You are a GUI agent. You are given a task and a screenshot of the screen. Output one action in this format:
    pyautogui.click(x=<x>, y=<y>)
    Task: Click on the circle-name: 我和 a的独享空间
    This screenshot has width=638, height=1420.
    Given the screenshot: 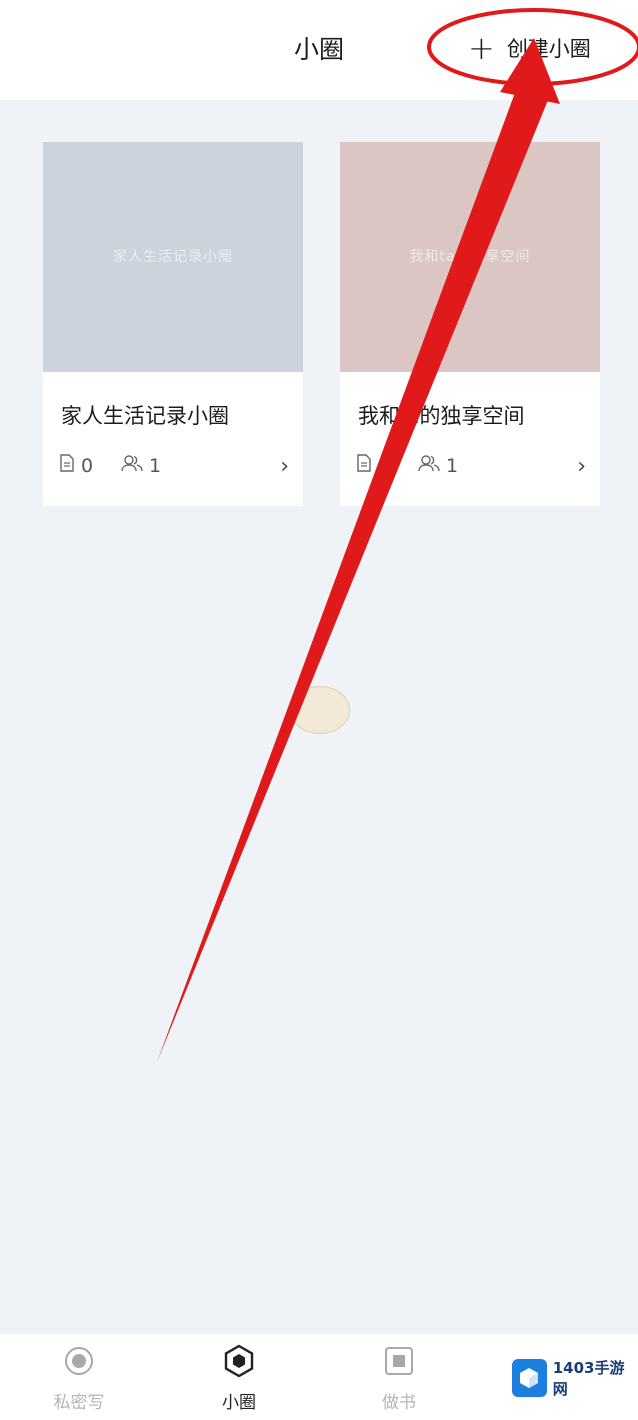 What is the action you would take?
    pyautogui.click(x=441, y=416)
    